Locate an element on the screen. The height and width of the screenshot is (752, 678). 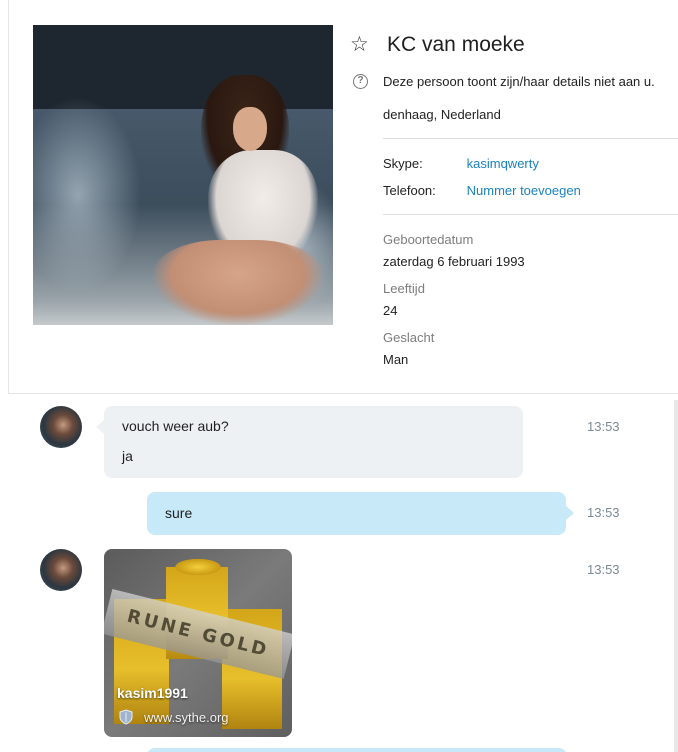
profile-location: denhaag, Nederland is located at coordinates (442, 114).